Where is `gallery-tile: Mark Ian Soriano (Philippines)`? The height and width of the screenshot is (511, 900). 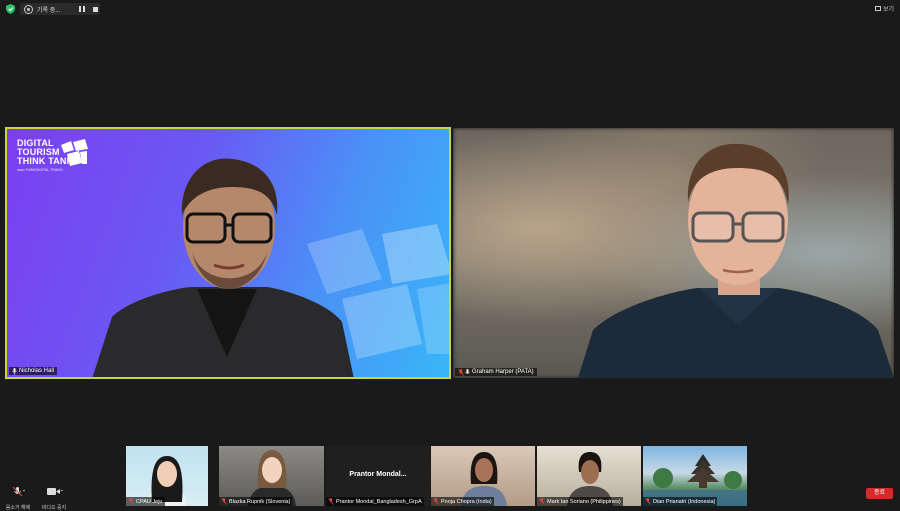
gallery-tile: Mark Ian Soriano (Philippines) is located at coordinates (589, 476).